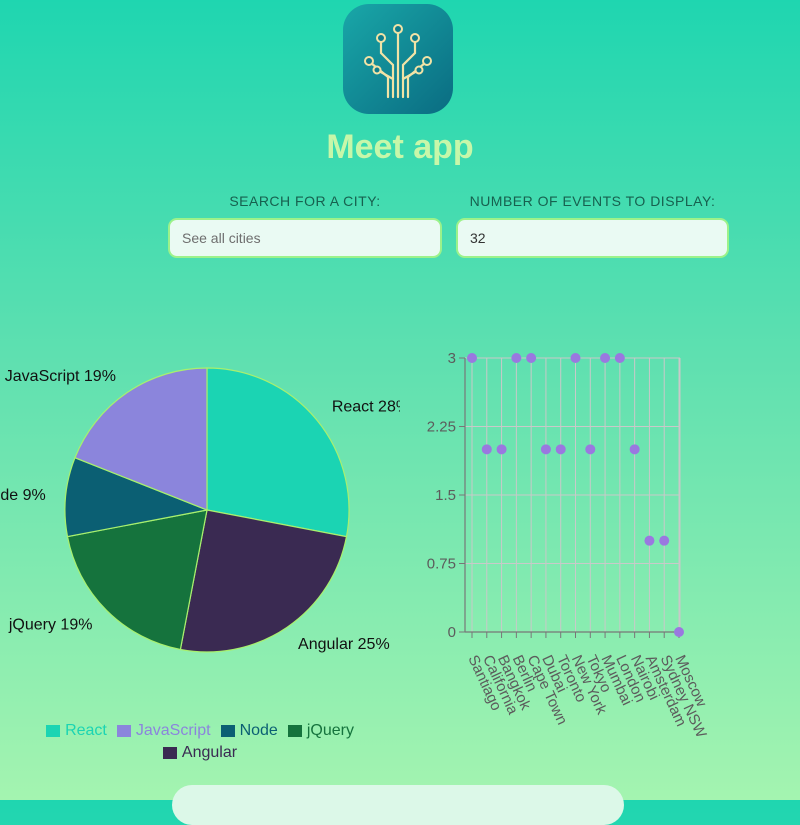 Image resolution: width=800 pixels, height=825 pixels. I want to click on pie-legend: React JavaScript Node jQuery Angular, so click(200, 742).